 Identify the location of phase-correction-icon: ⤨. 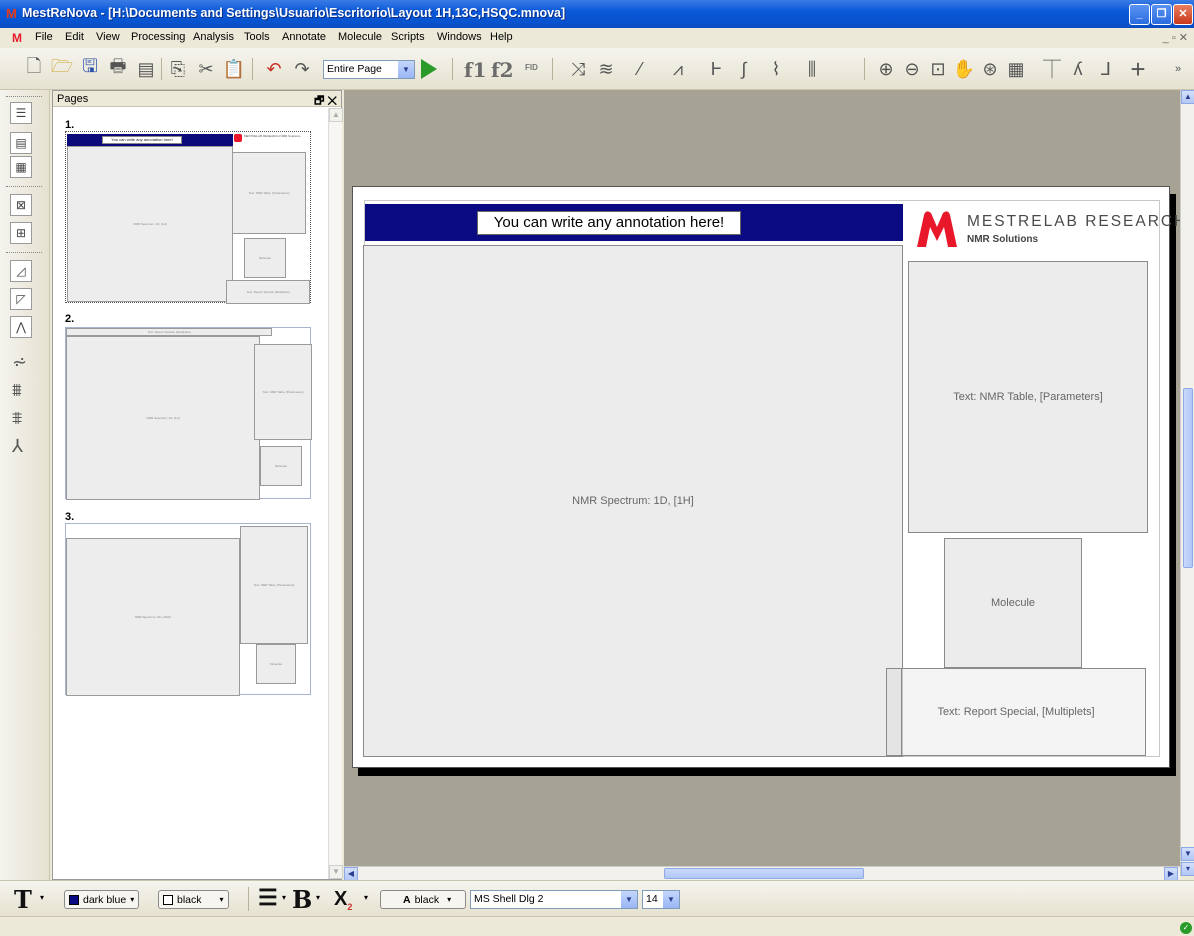
(578, 69).